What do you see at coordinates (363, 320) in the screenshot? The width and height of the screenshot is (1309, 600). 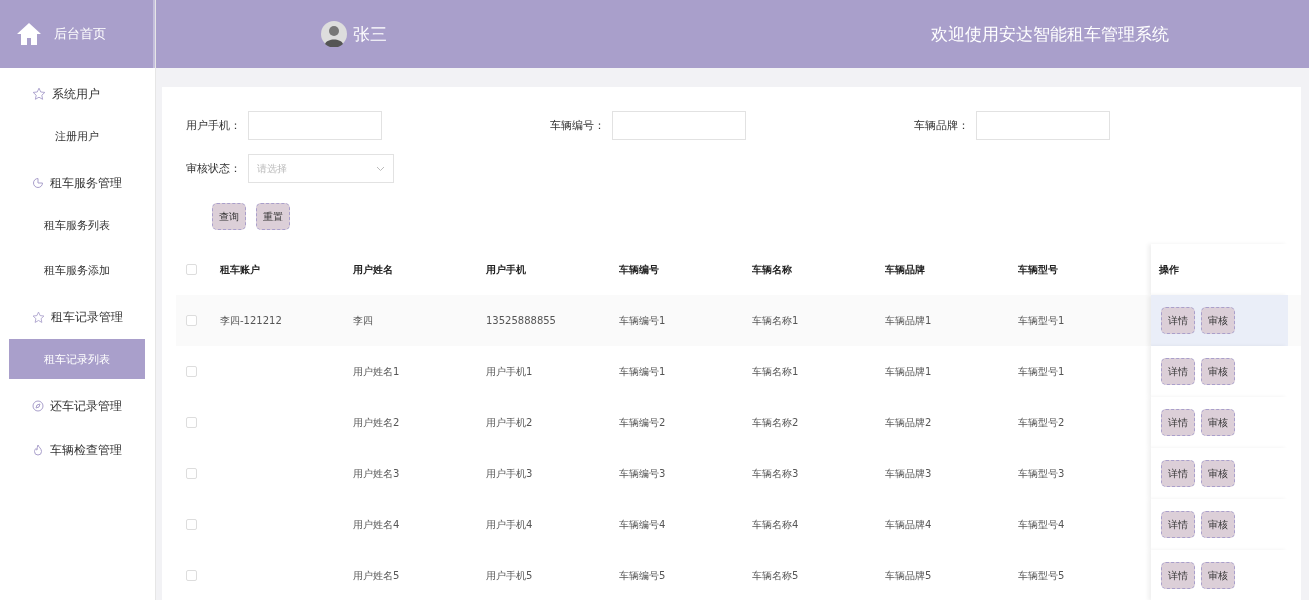 I see `table-cell-text: 李四` at bounding box center [363, 320].